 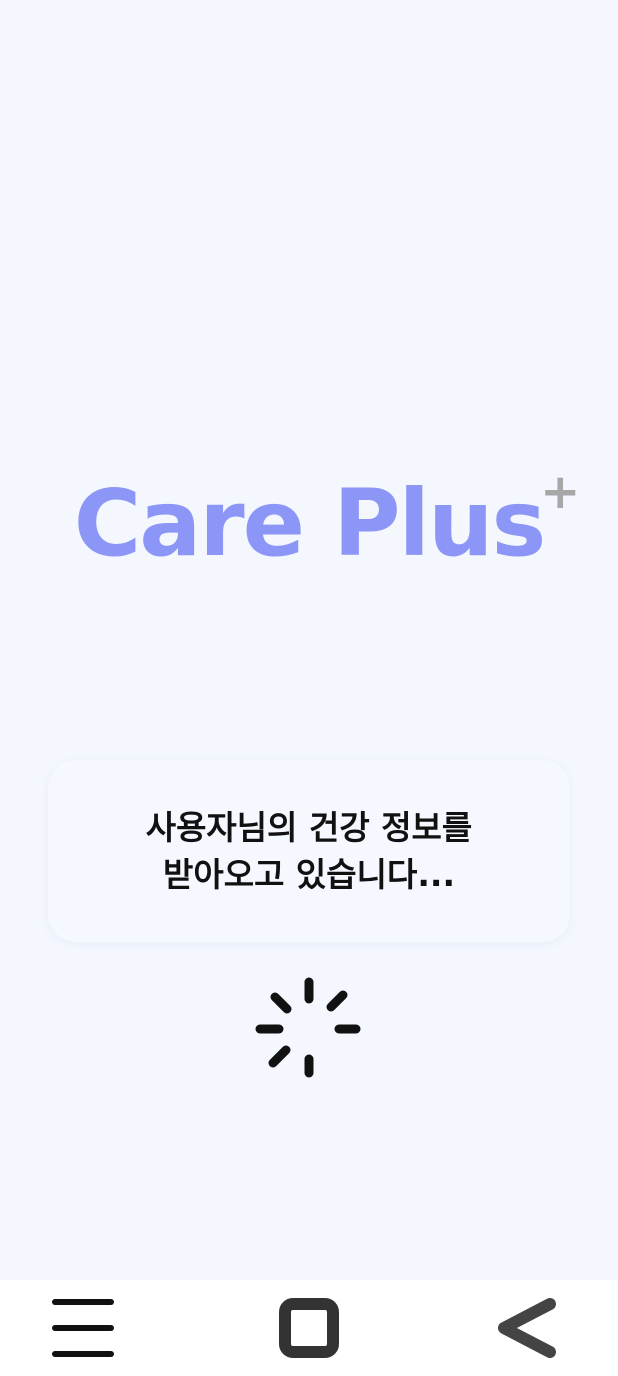 What do you see at coordinates (309, 1330) in the screenshot?
I see `square-icon` at bounding box center [309, 1330].